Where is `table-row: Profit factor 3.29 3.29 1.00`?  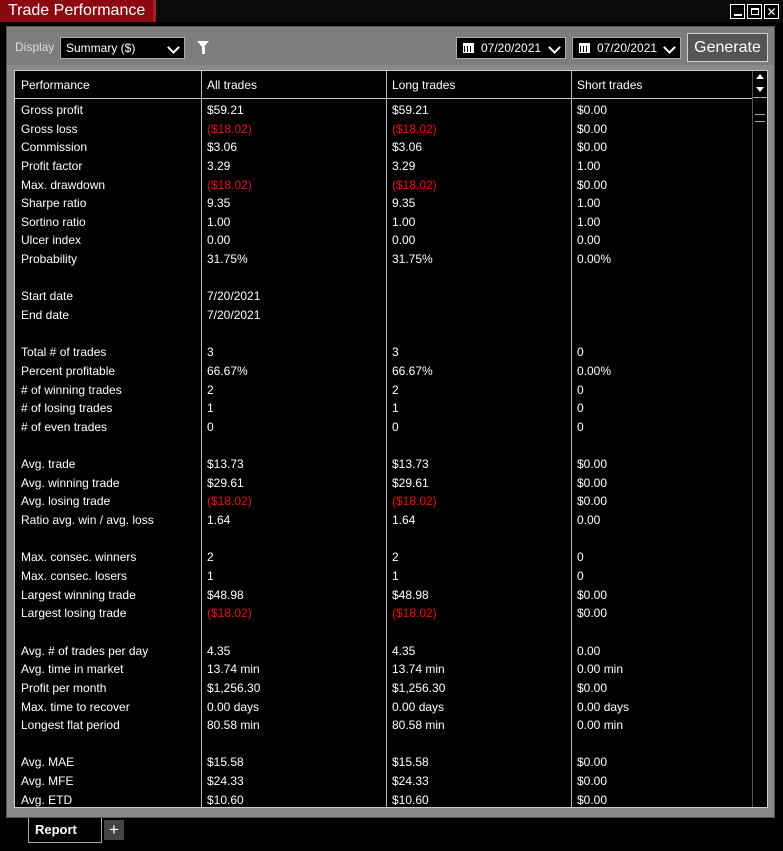
table-row: Profit factor 3.29 3.29 1.00 is located at coordinates (384, 166).